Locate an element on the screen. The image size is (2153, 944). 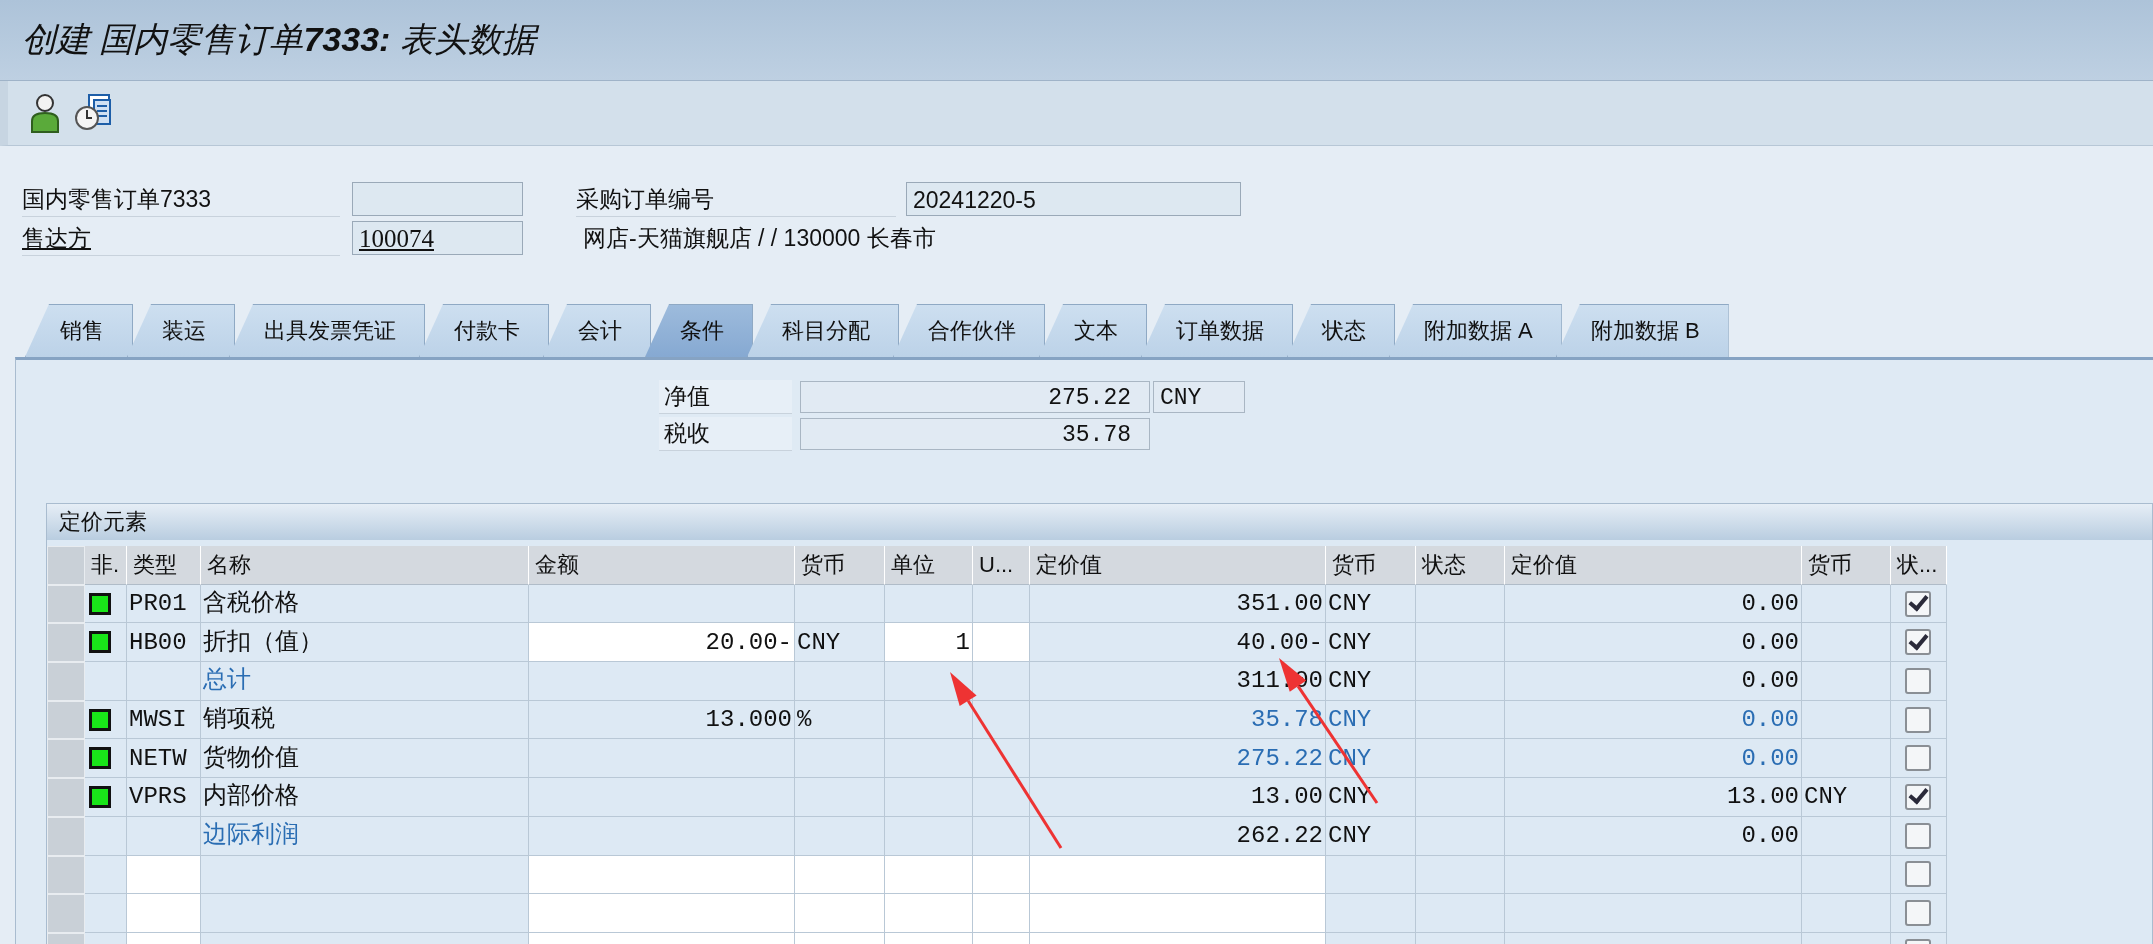
tab: 合作伙伴 is located at coordinates (969, 330).